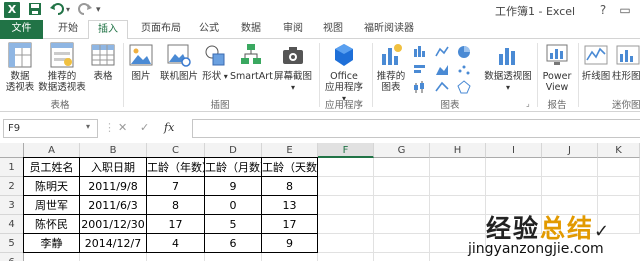  What do you see at coordinates (176, 257) in the screenshot?
I see `cell-c6` at bounding box center [176, 257].